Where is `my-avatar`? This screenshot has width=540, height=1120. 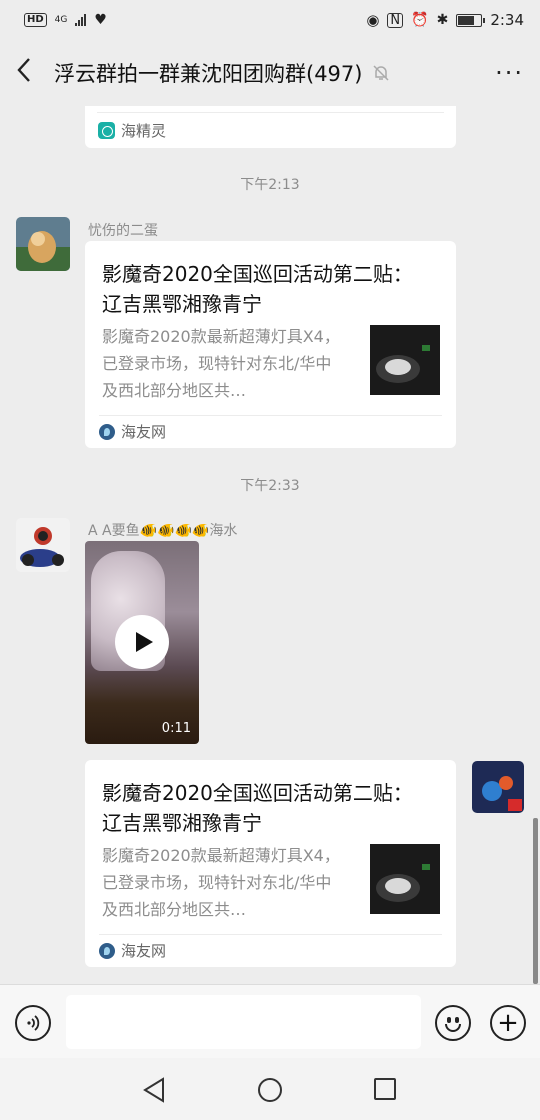 my-avatar is located at coordinates (498, 787).